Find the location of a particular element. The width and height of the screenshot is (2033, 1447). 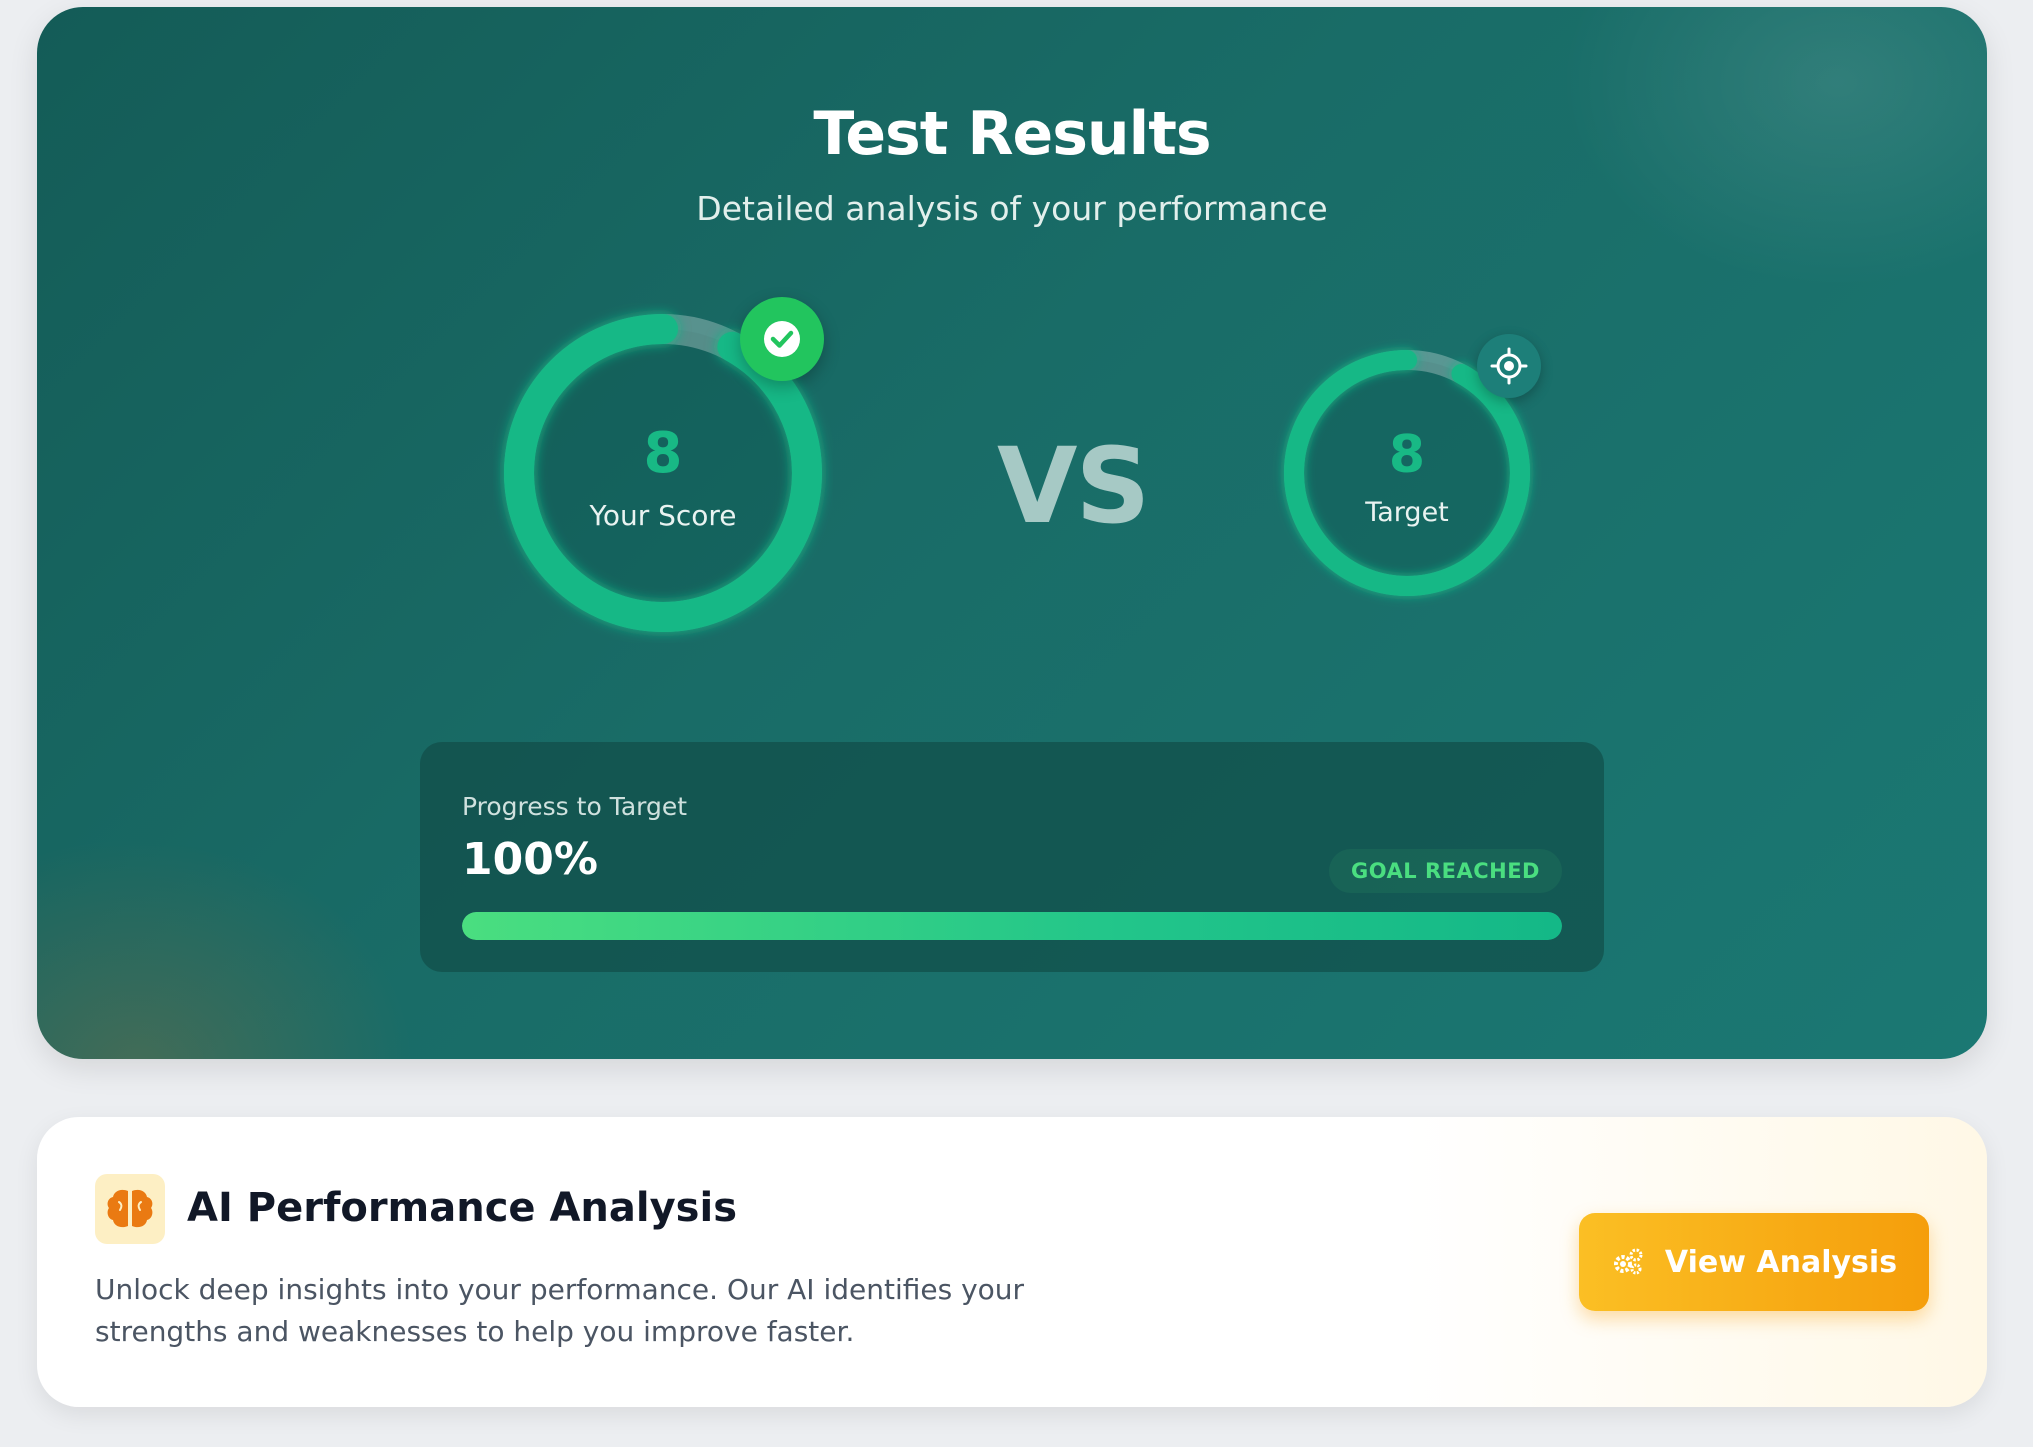

view-analysis-button: View Analysis is located at coordinates (1754, 1262).